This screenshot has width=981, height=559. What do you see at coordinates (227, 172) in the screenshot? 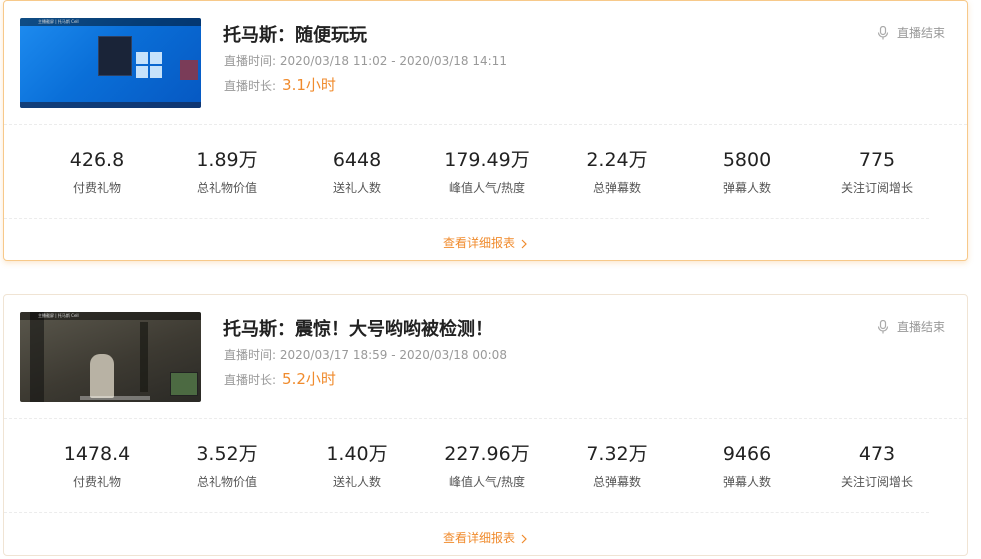
I see `stat-total-gift-value: 1.89万总礼物价值` at bounding box center [227, 172].